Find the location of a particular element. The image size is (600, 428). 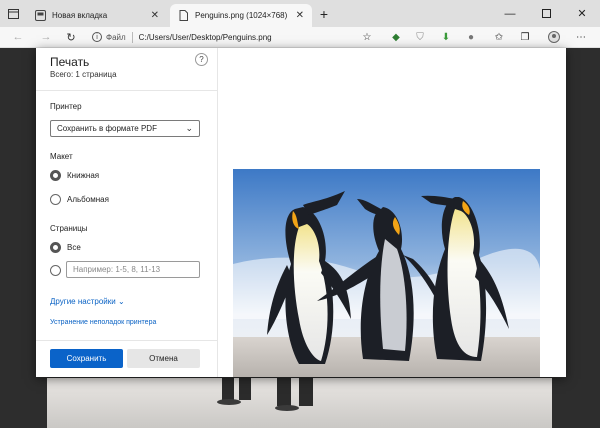

minimize-button: — is located at coordinates (510, 13).